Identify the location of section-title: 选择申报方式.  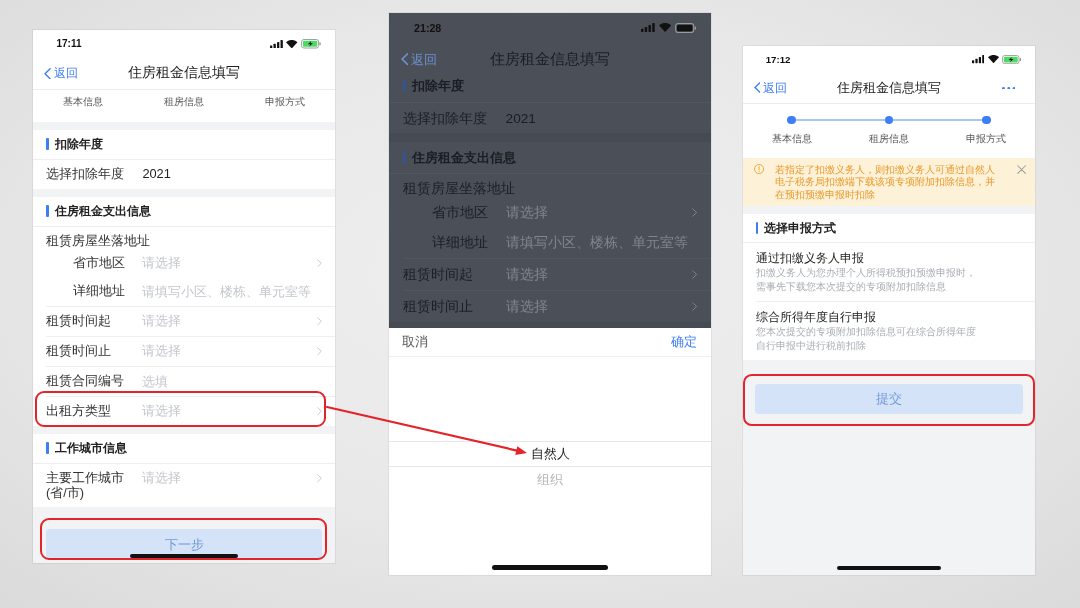
(800, 228).